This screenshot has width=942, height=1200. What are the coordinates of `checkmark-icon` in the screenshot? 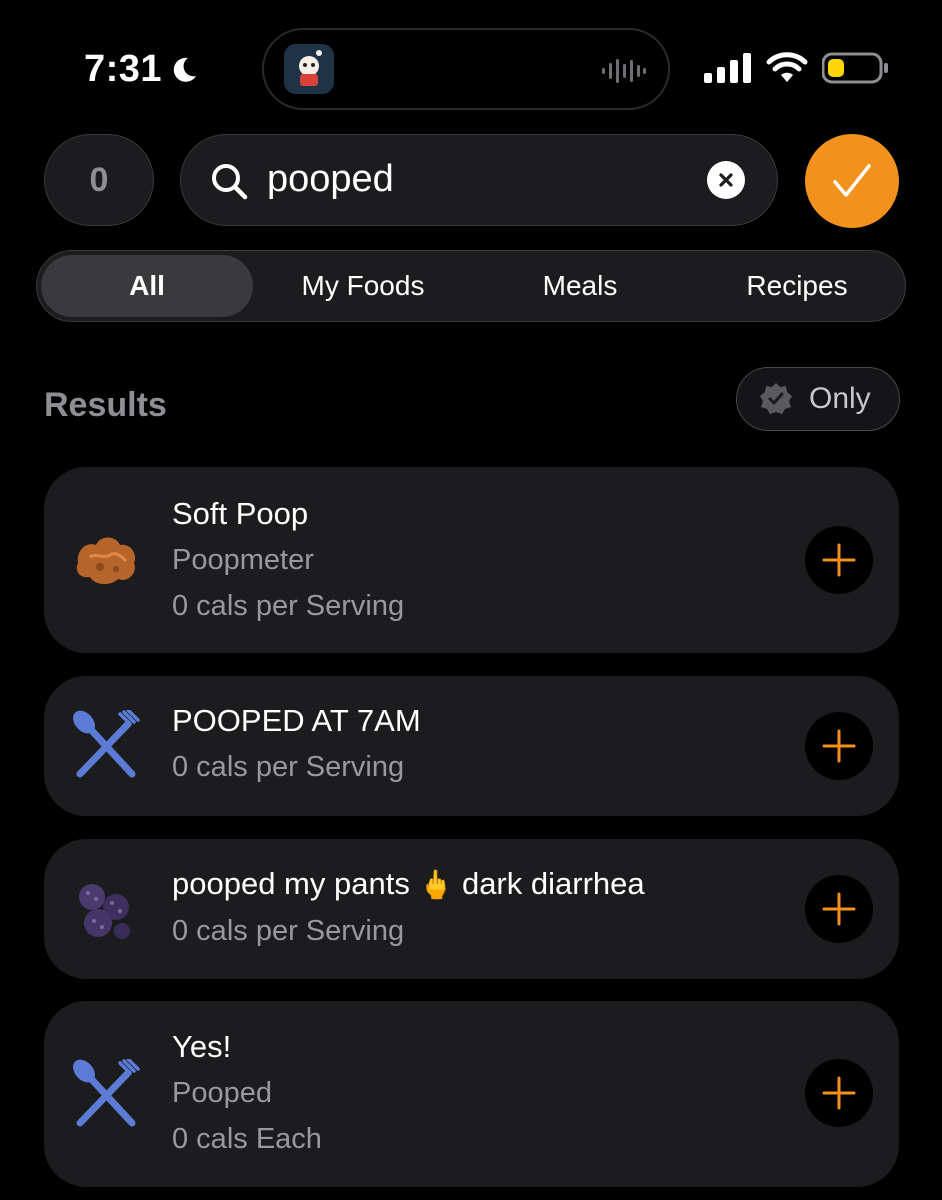 It's located at (852, 180).